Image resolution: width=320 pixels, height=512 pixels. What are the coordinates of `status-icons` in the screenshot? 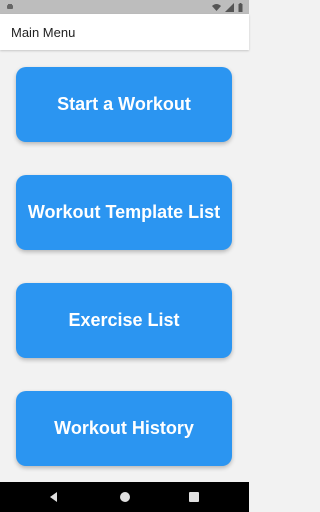 It's located at (227, 7).